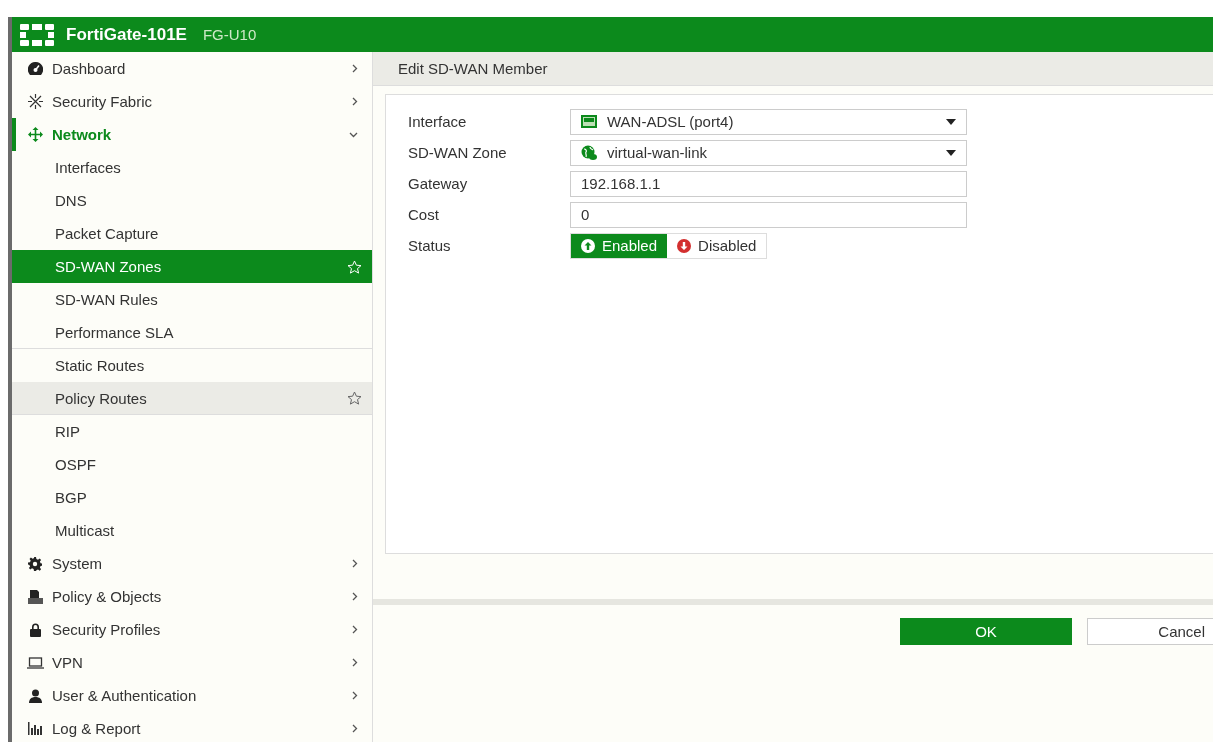  Describe the element at coordinates (354, 398) in the screenshot. I see `star-icon` at that location.